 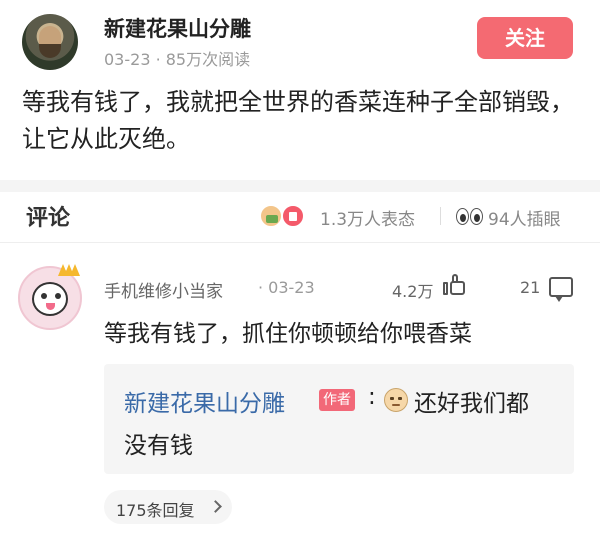 What do you see at coordinates (293, 216) in the screenshot?
I see `heart-icon` at bounding box center [293, 216].